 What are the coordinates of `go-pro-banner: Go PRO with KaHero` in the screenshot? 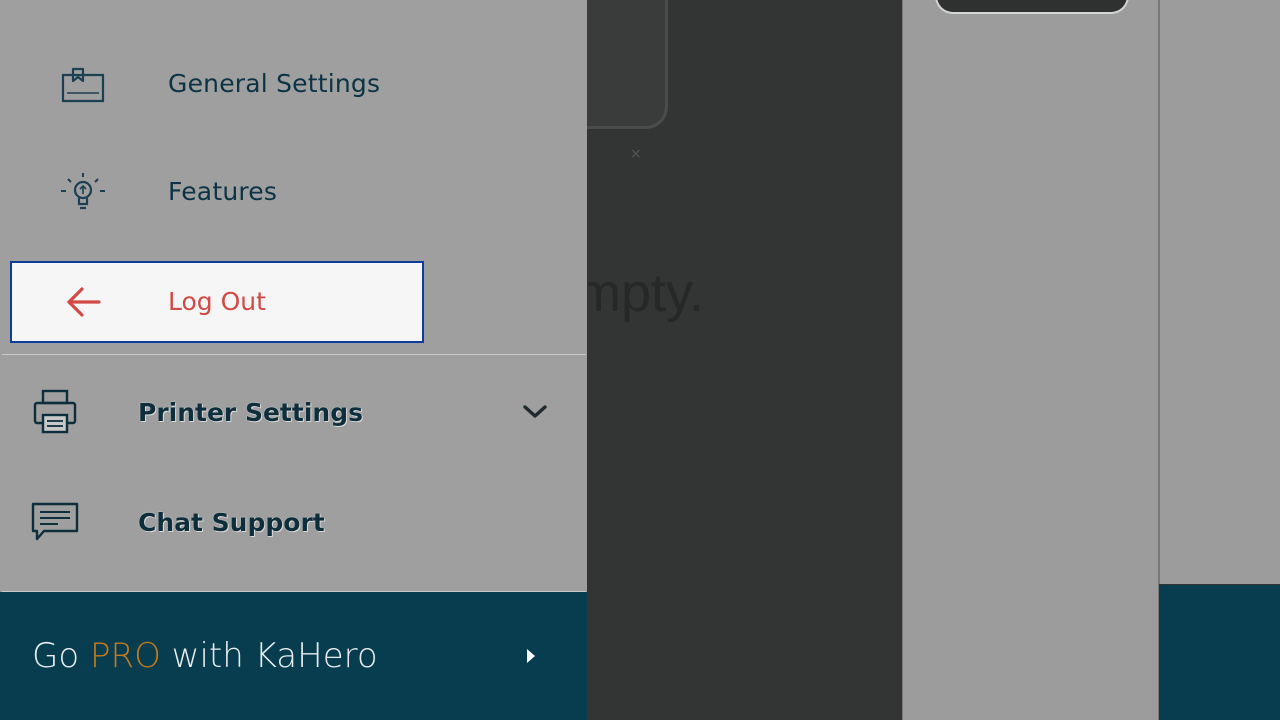 It's located at (293, 656).